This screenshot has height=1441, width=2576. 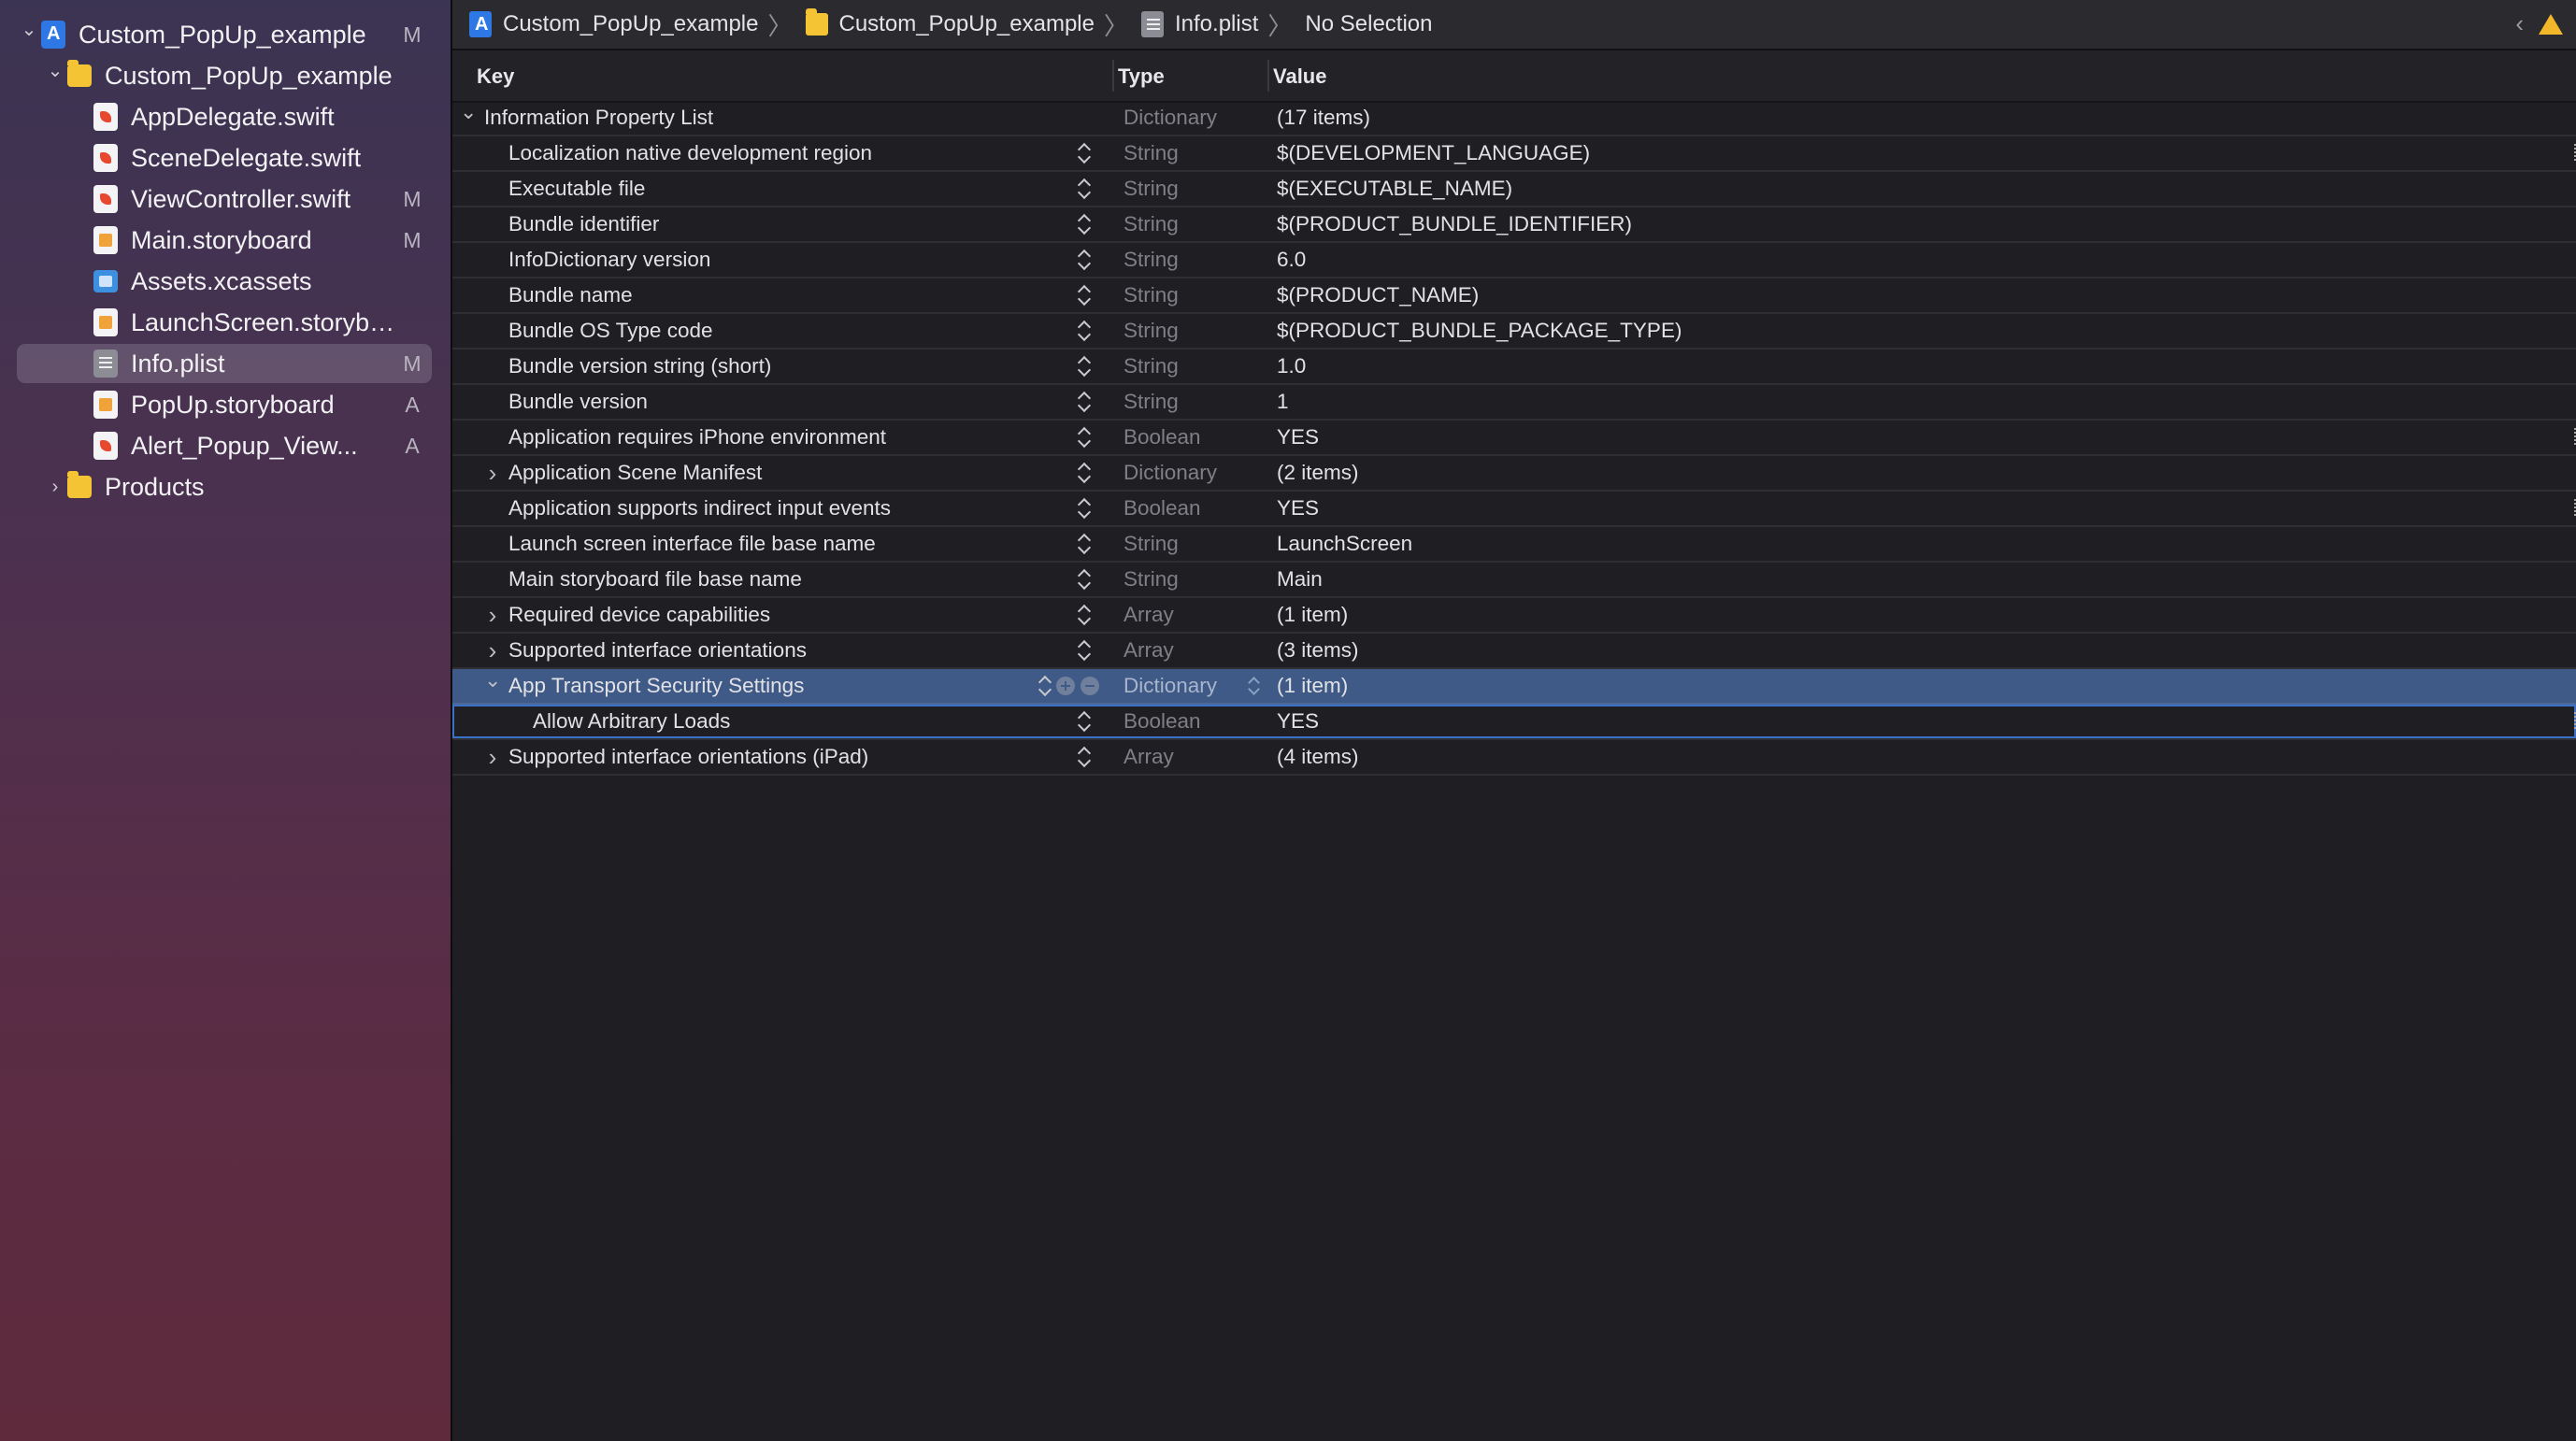 I want to click on navigator-item: › Products, so click(x=224, y=486).